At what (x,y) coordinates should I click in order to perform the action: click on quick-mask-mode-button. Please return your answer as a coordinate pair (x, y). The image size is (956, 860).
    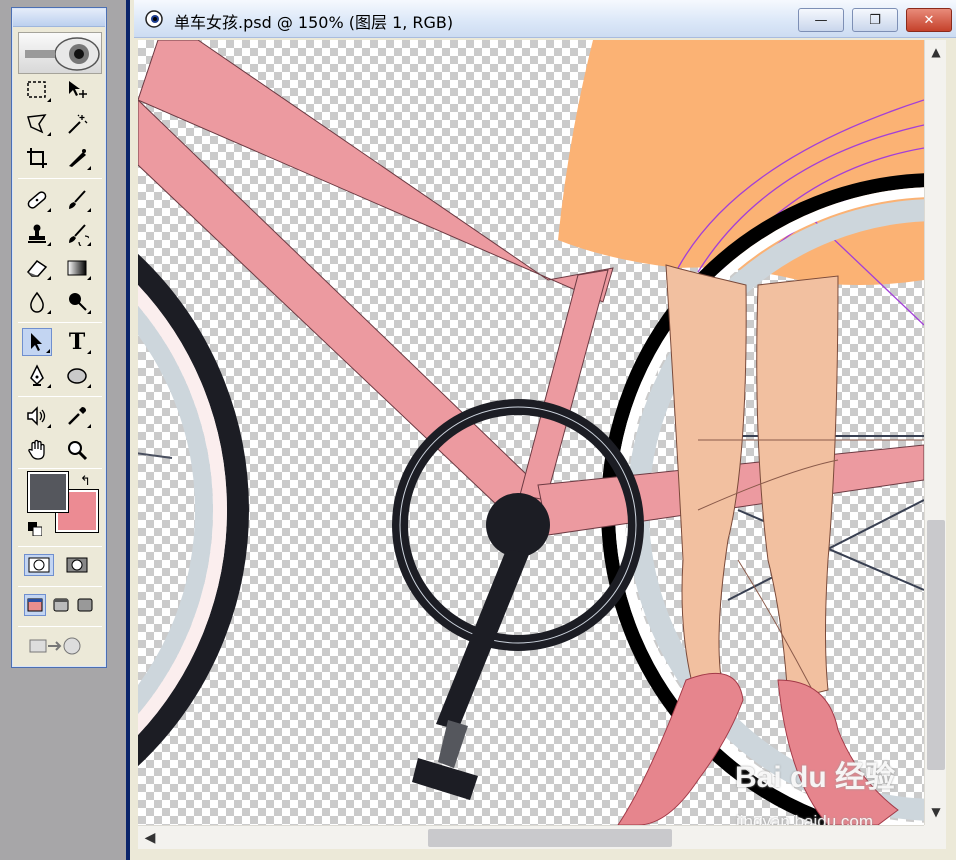
    Looking at the image, I should click on (77, 565).